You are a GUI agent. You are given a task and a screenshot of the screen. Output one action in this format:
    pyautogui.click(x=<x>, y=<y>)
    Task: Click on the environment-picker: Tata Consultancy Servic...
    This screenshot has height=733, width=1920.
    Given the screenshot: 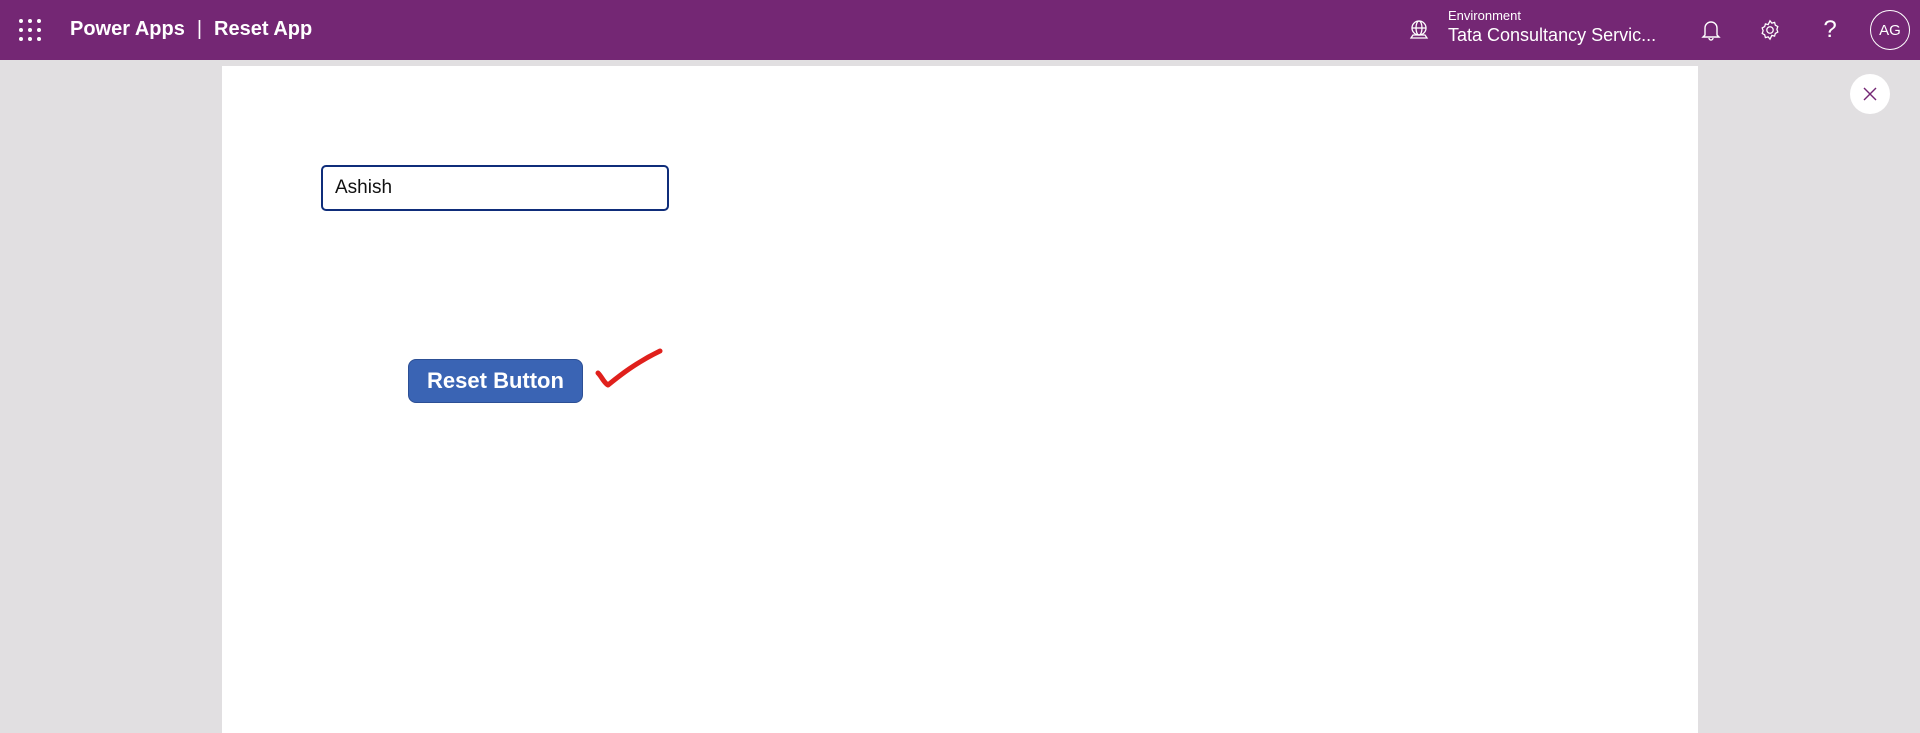 What is the action you would take?
    pyautogui.click(x=1552, y=35)
    